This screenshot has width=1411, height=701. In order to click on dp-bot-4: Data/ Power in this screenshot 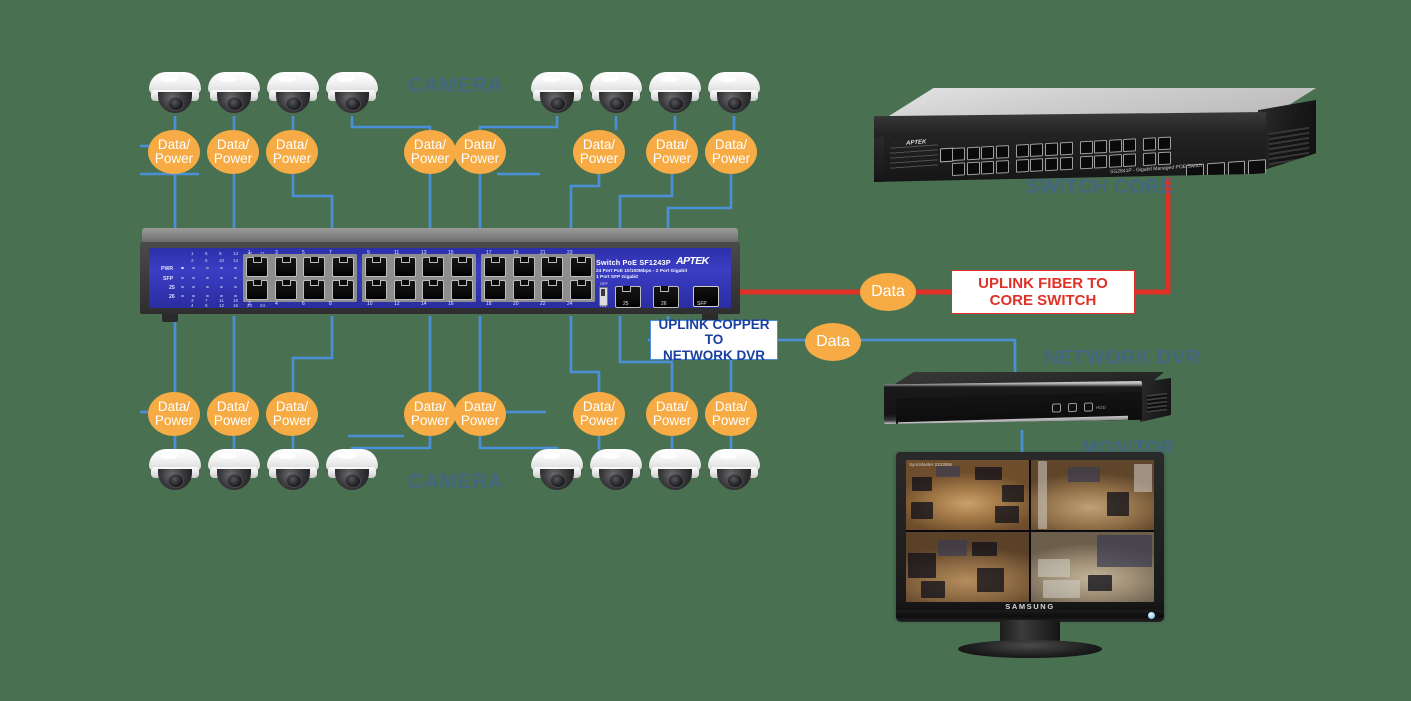, I will do `click(430, 414)`.